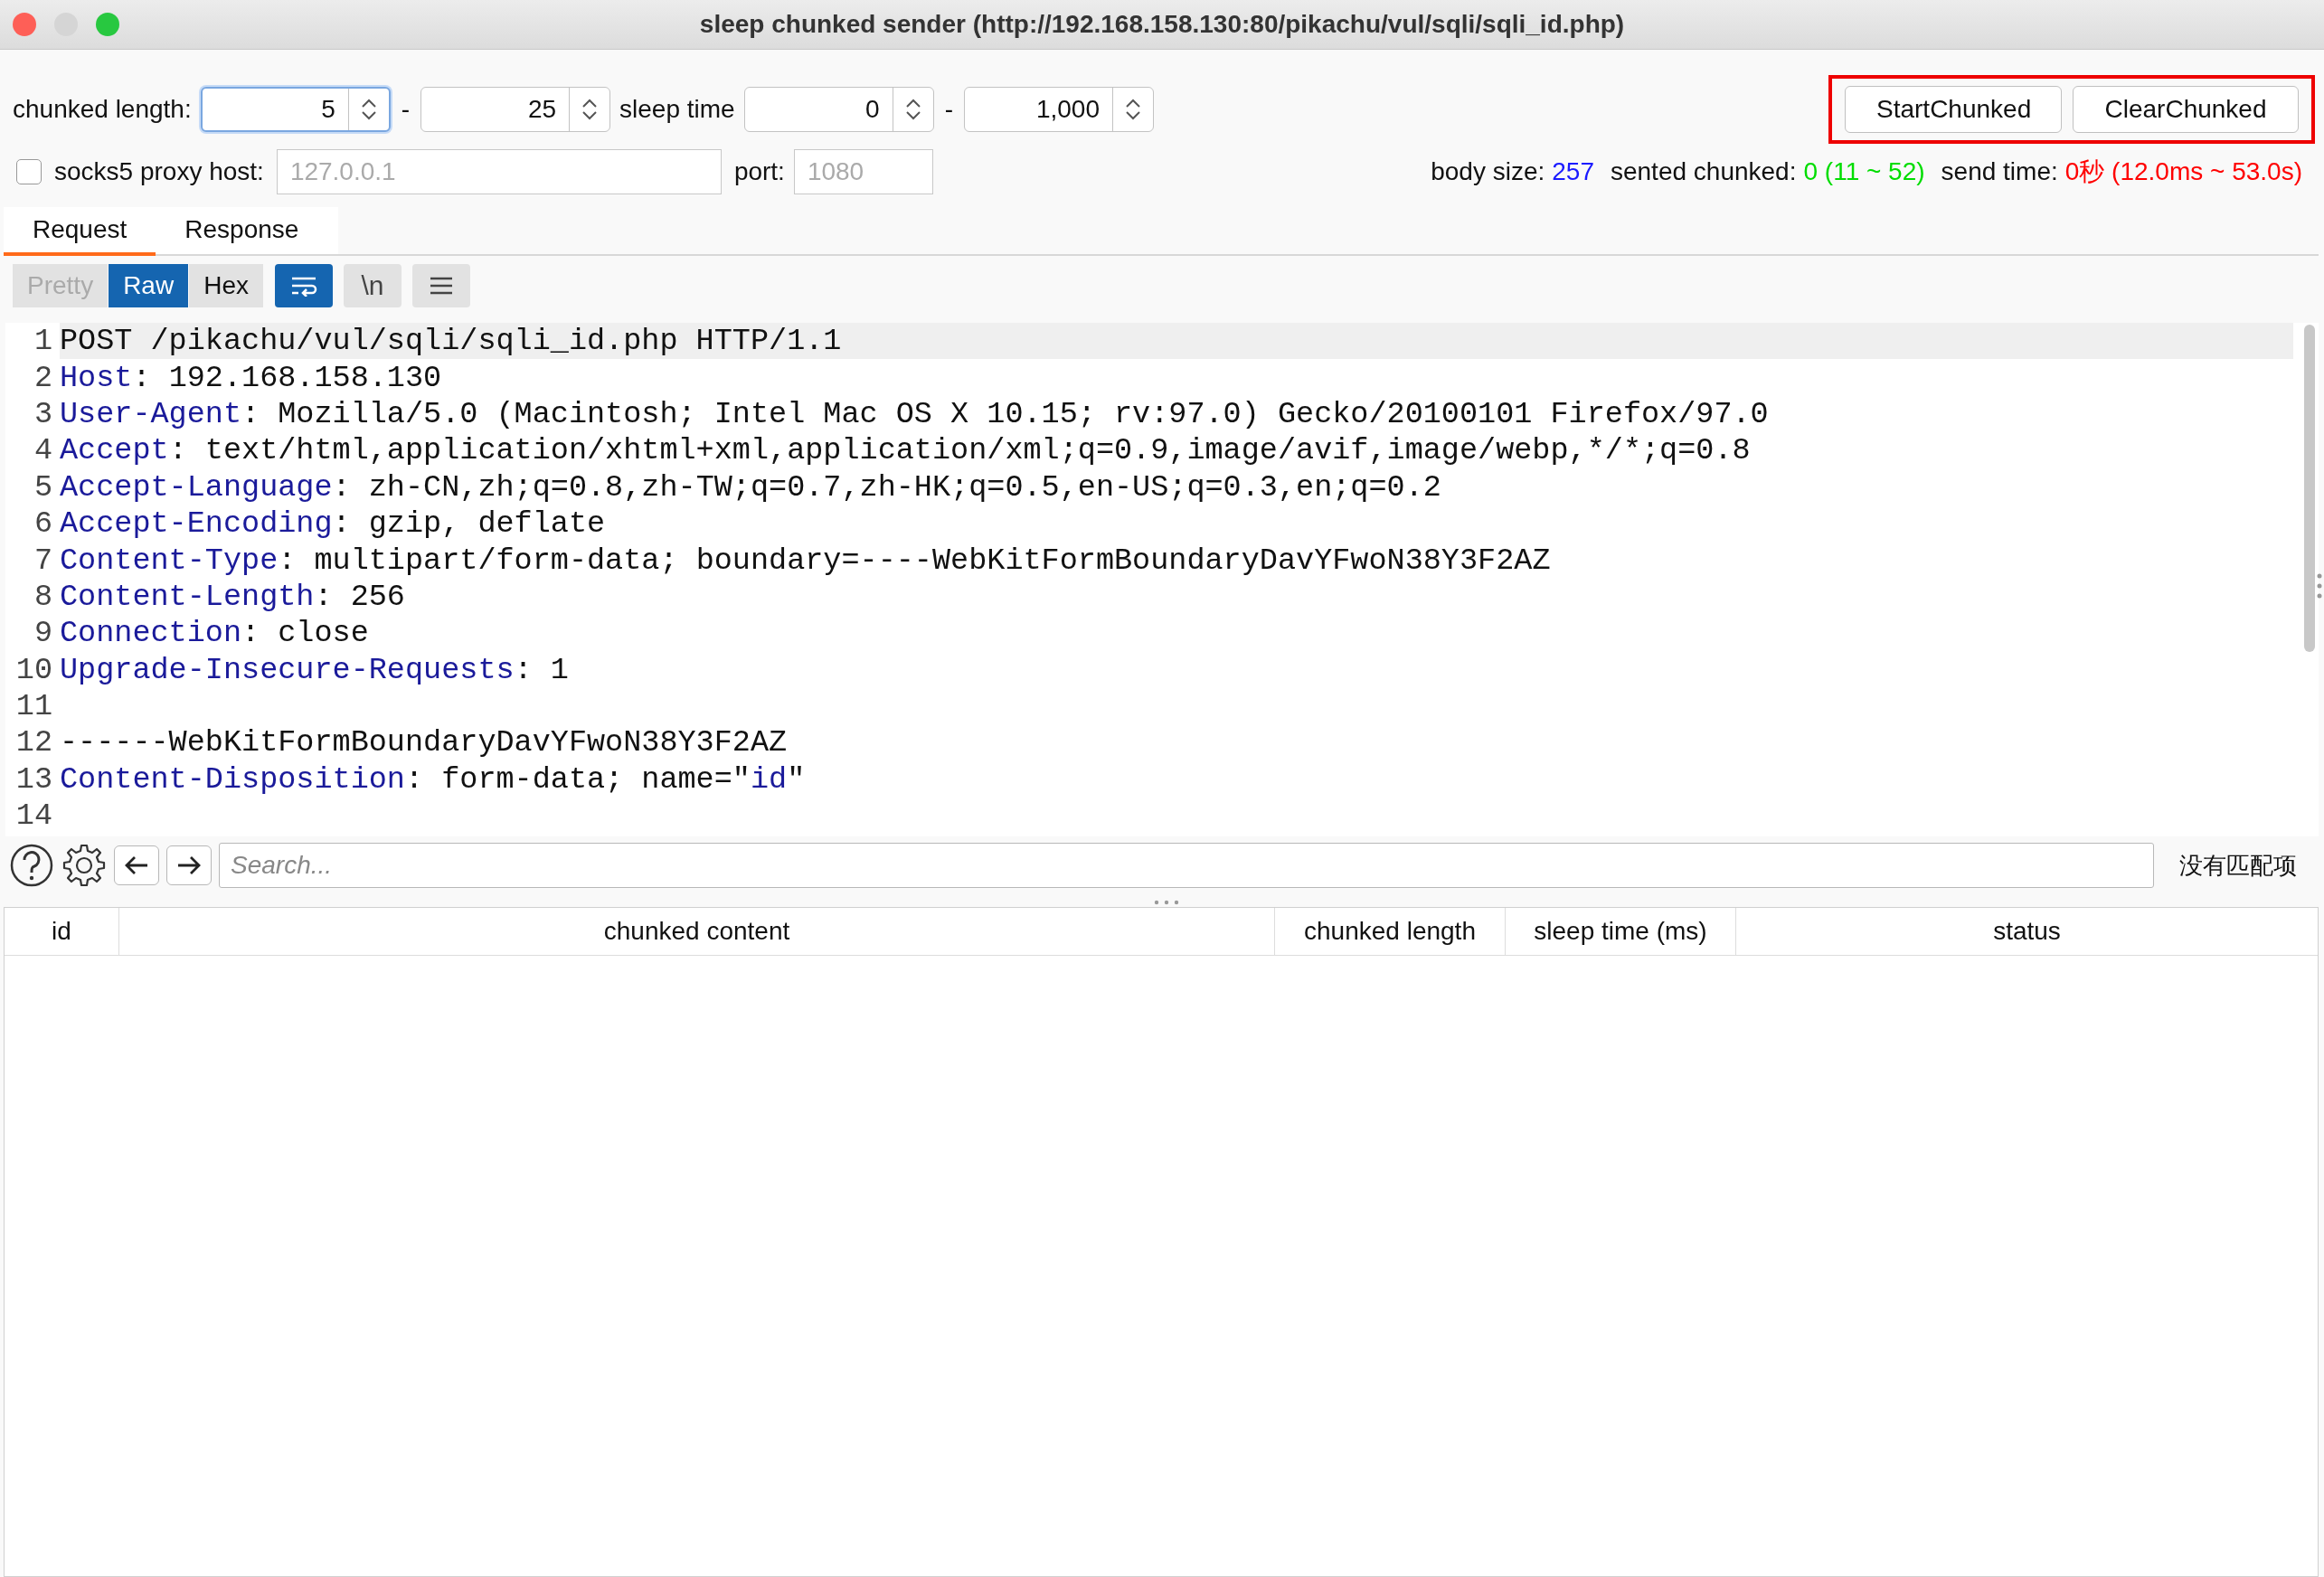 The width and height of the screenshot is (2324, 1577). Describe the element at coordinates (750, 487) in the screenshot. I see `code-line: Accept-Language: zh-CN,zh;q=0.8,zh-TW;q=0.7,zh-HK;q=0.5,en-US;q=0.3,en;q=0.2` at that location.